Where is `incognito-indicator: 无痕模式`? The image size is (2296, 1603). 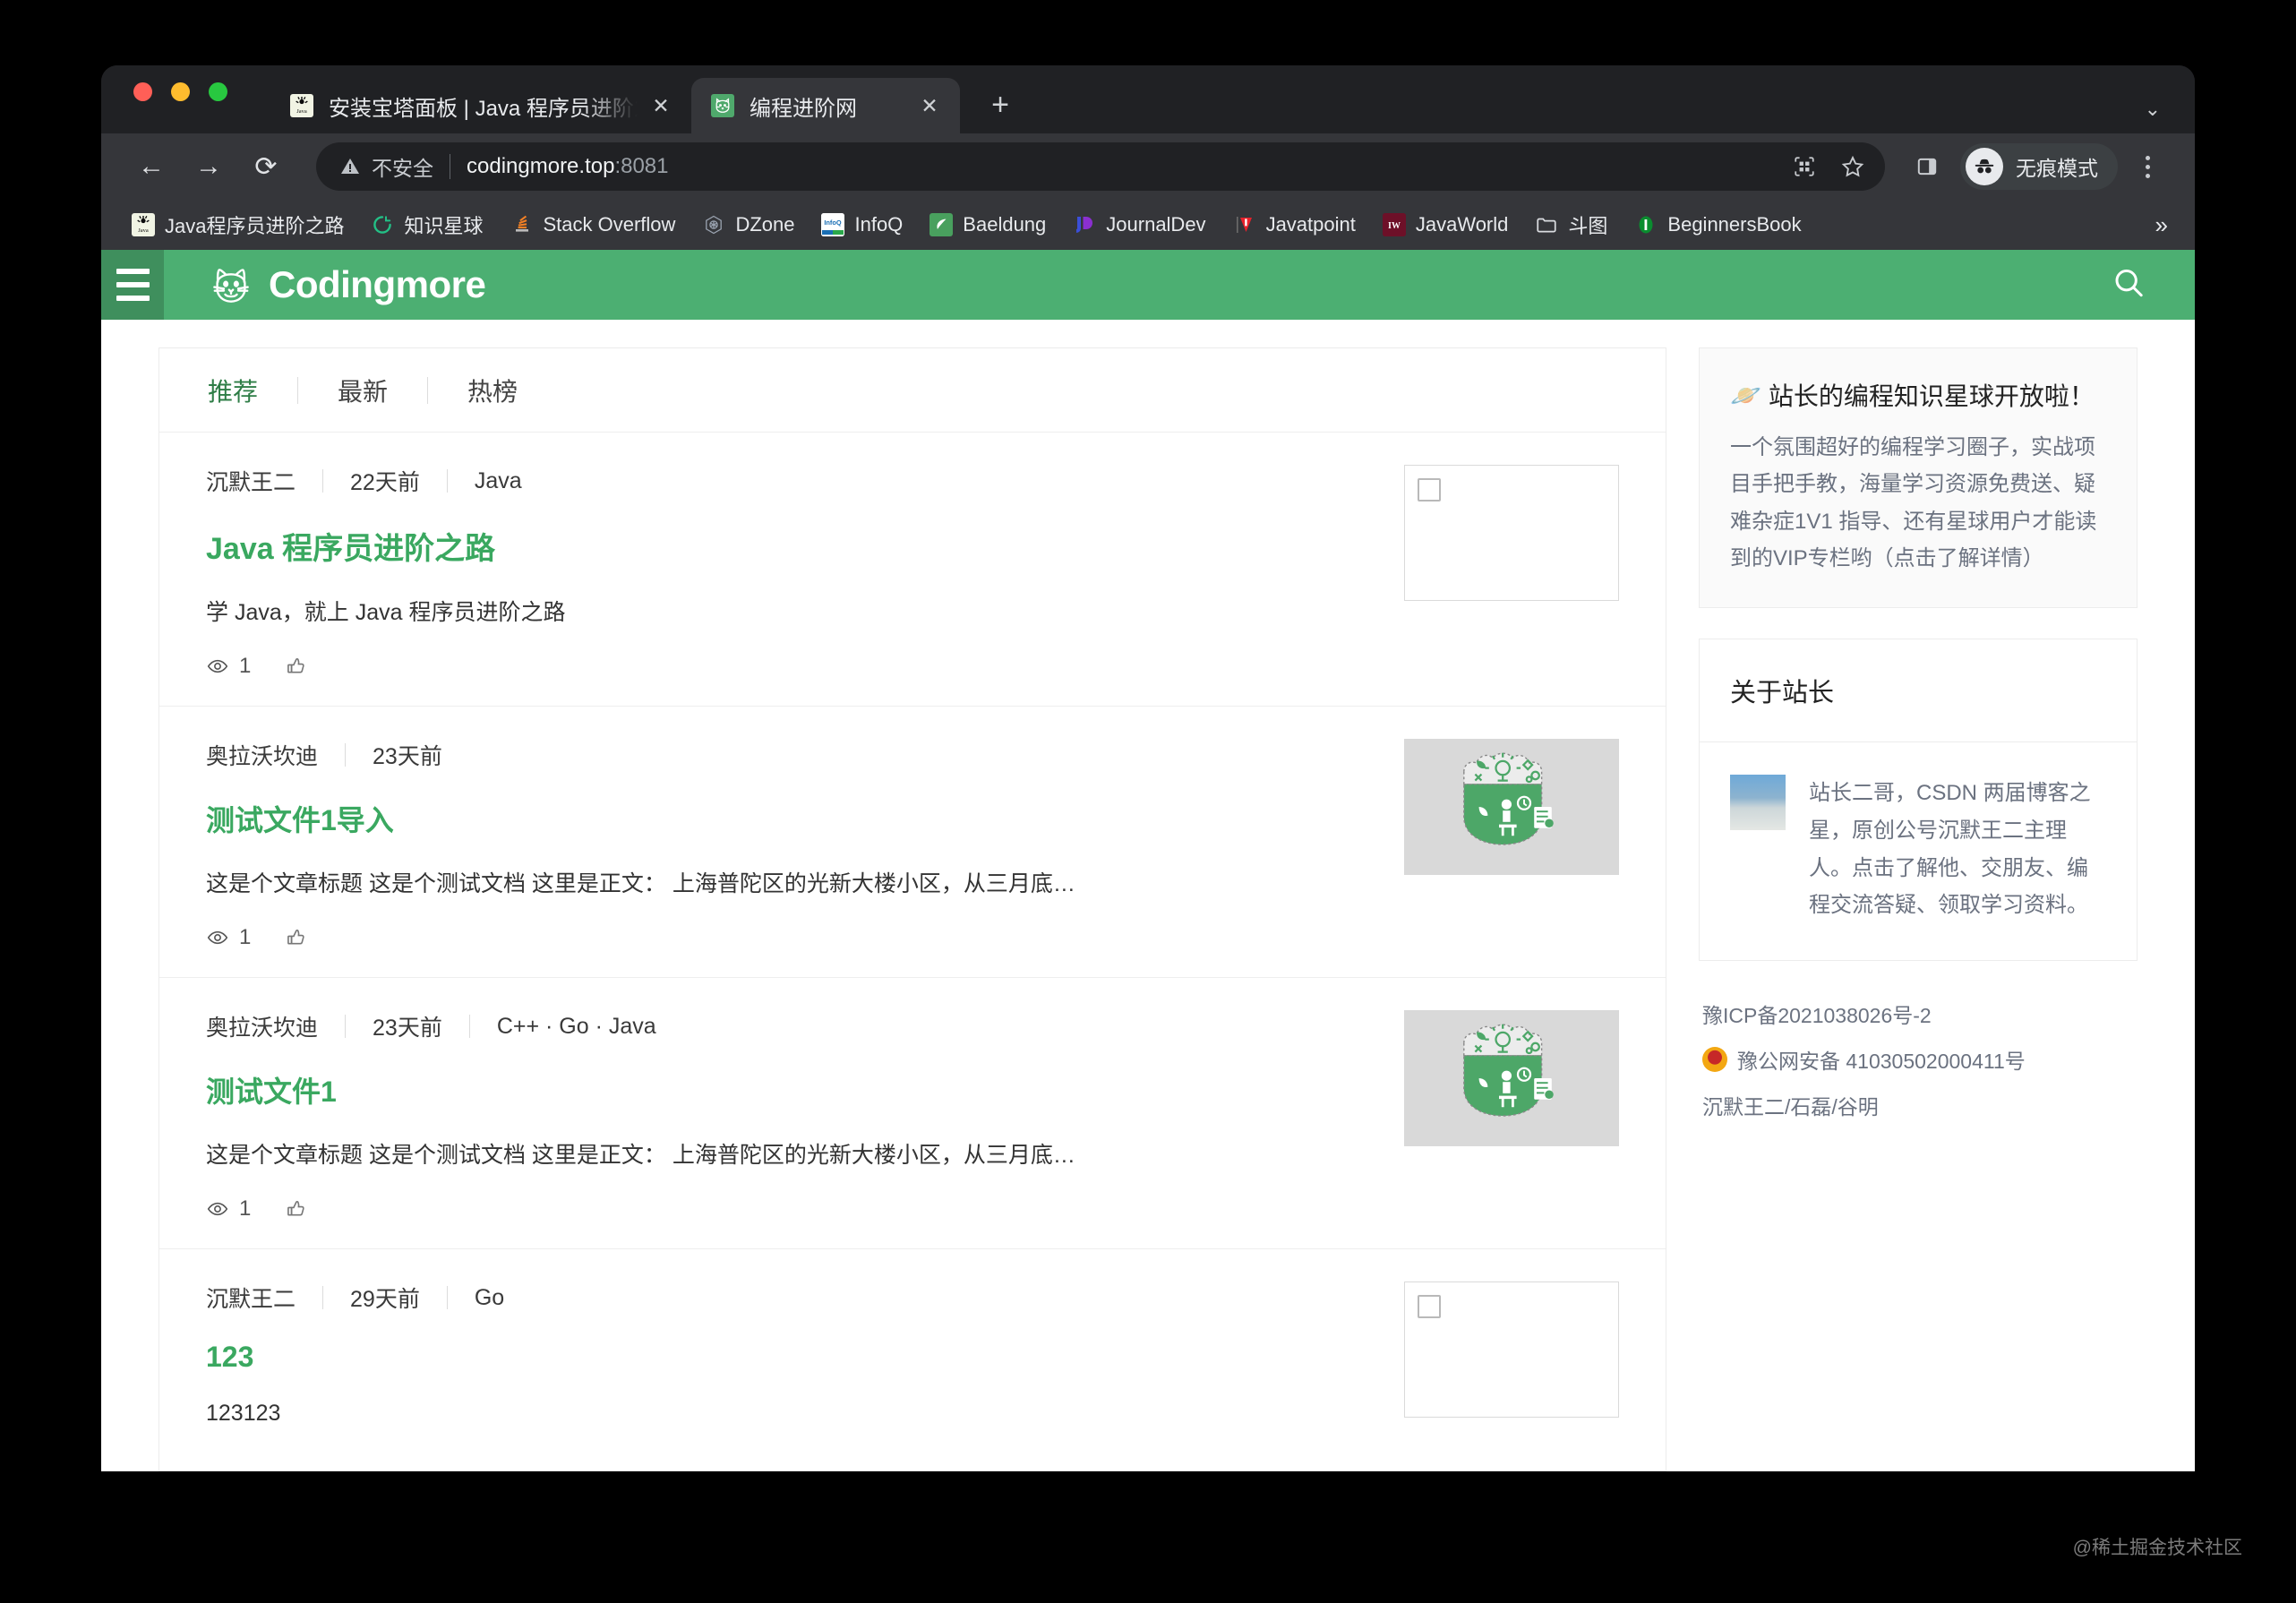 incognito-indicator: 无痕模式 is located at coordinates (2039, 166).